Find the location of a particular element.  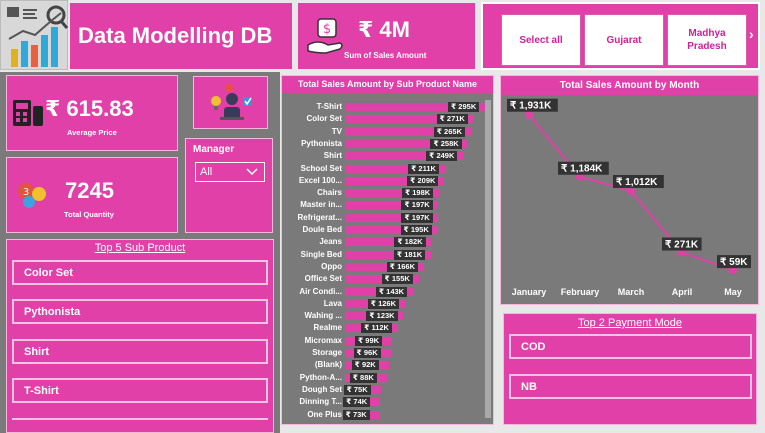

bar-value-label: ₹ 88K is located at coordinates (363, 377).